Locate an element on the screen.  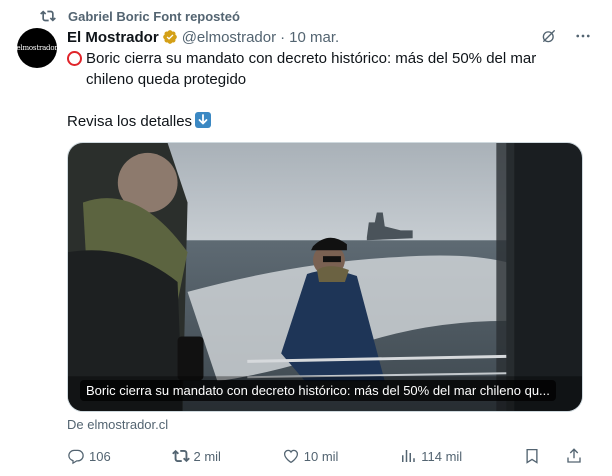
action-bar: 106 2 mil 10 mil 114 mil is located at coordinates (325, 456).